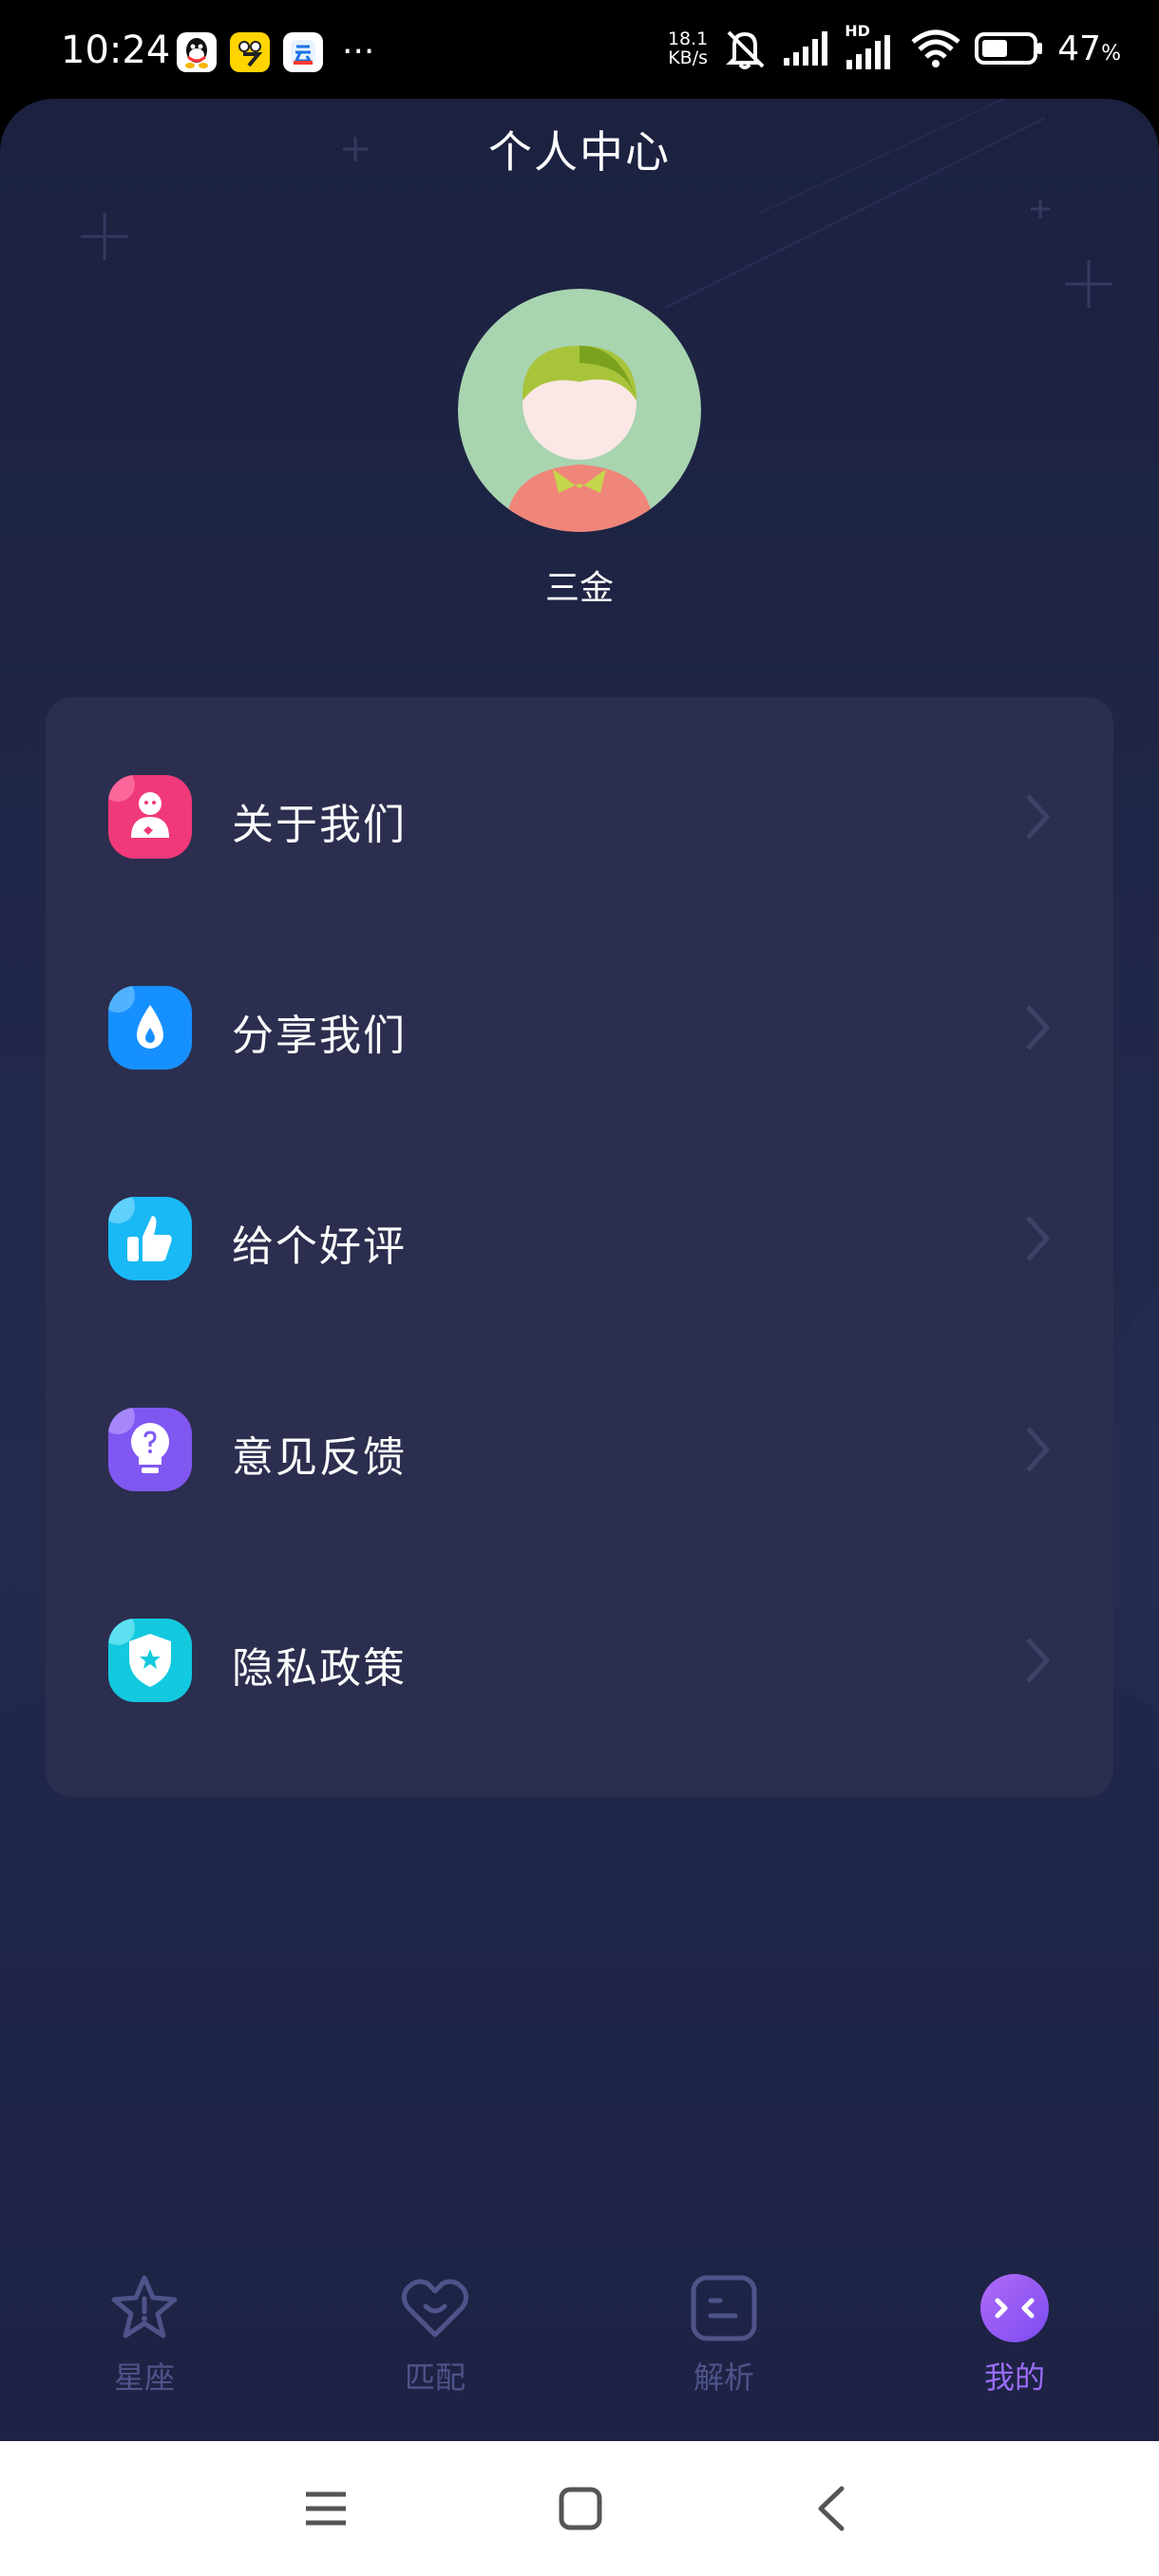 This screenshot has width=1159, height=2576. I want to click on tab-mine: 我的, so click(1014, 2341).